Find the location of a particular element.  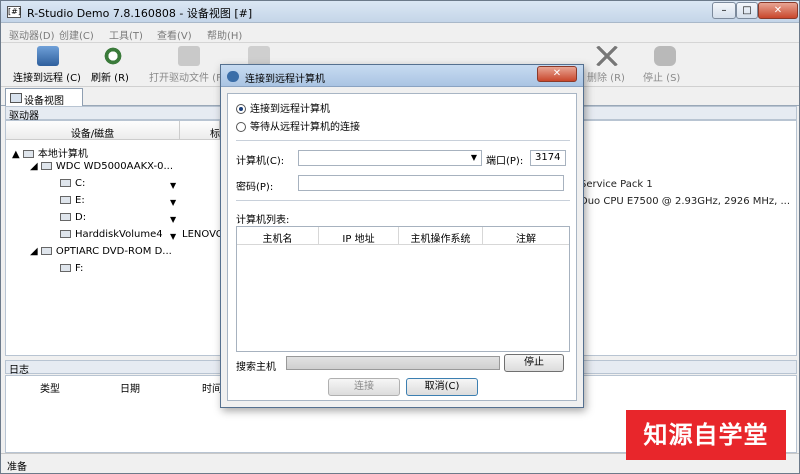

menu-view: 查看(V) is located at coordinates (174, 34).